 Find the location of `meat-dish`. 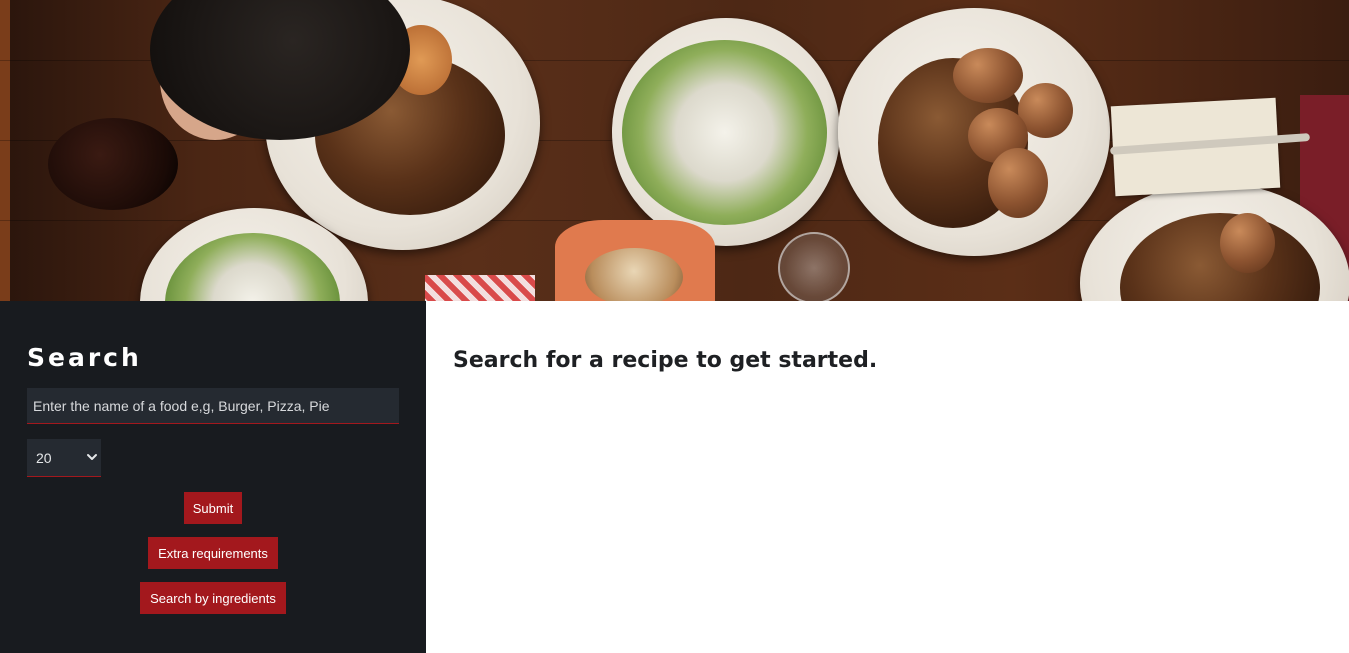

meat-dish is located at coordinates (1220, 257).